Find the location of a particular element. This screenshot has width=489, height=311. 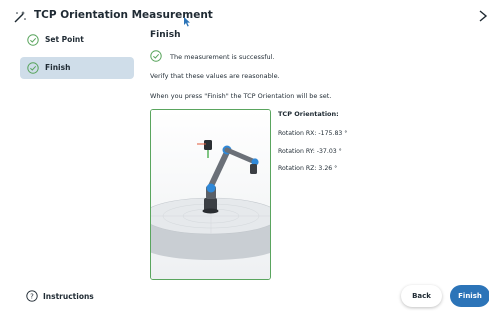

success-message: The measurement is successful. is located at coordinates (222, 57).